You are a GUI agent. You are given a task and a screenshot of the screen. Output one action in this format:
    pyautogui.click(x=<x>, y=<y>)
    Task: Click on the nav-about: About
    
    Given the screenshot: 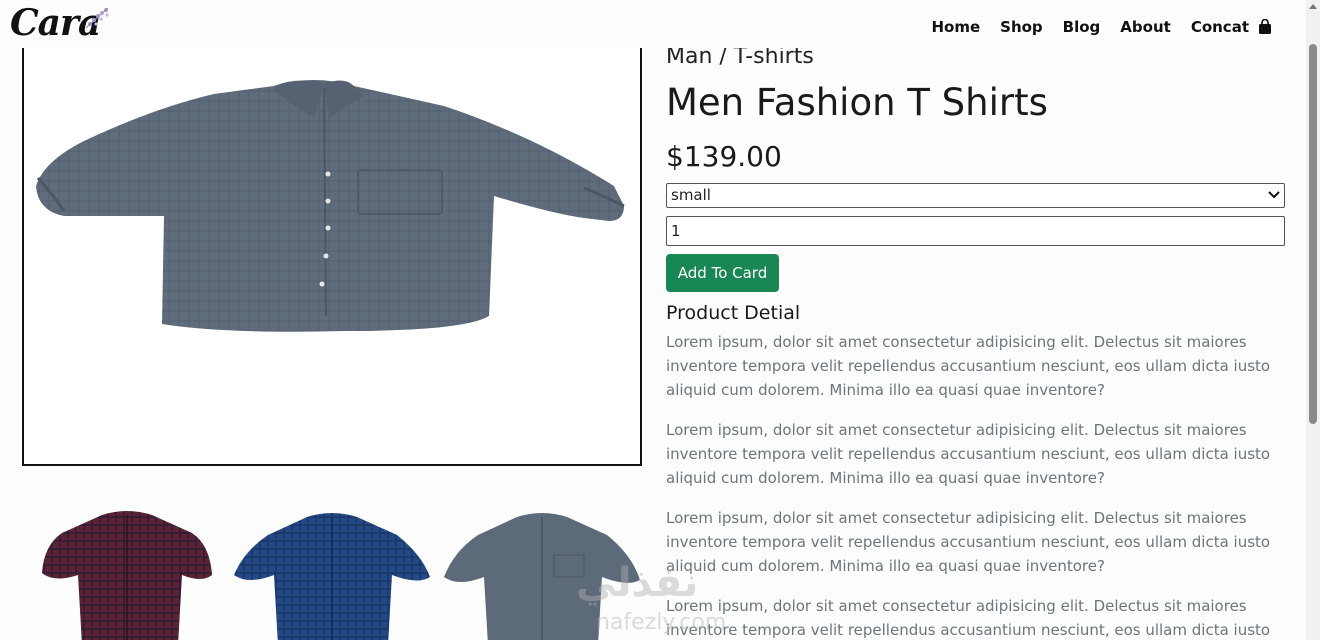 What is the action you would take?
    pyautogui.click(x=1145, y=27)
    